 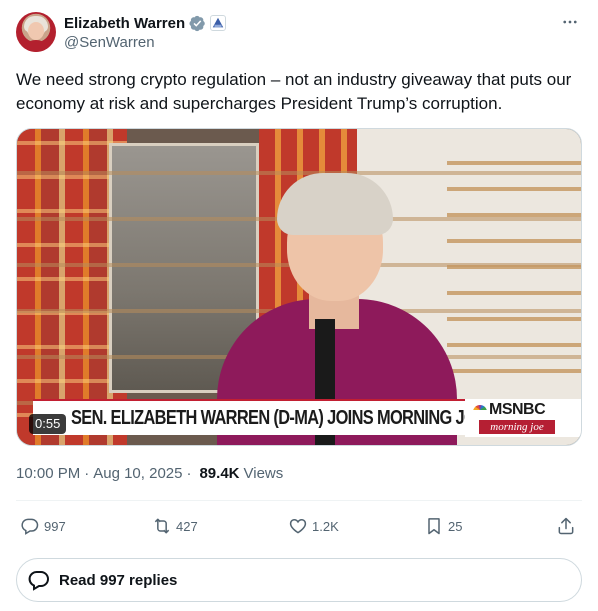 I want to click on author-block: Elizabeth Warren @SenWarren, so click(x=145, y=32).